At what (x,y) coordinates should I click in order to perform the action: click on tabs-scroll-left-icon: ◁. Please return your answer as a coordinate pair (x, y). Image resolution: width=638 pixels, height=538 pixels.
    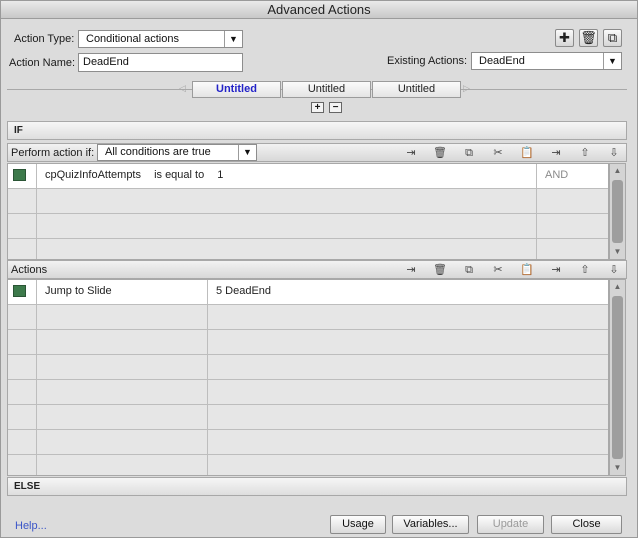
    Looking at the image, I should click on (182, 88).